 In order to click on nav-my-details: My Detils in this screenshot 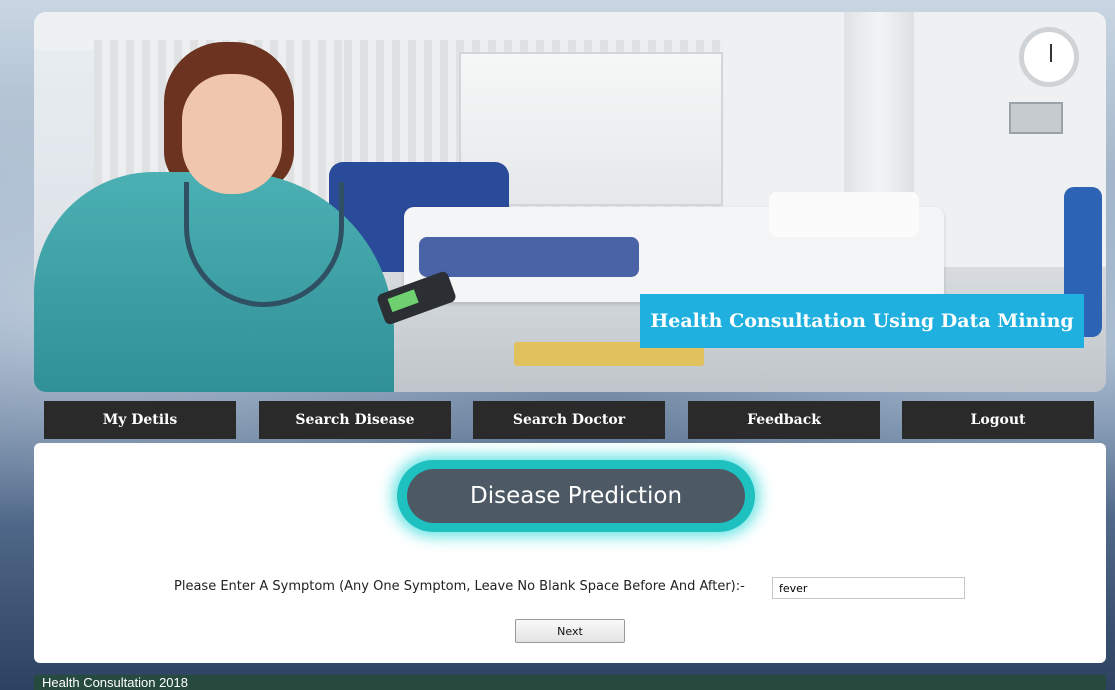, I will do `click(140, 420)`.